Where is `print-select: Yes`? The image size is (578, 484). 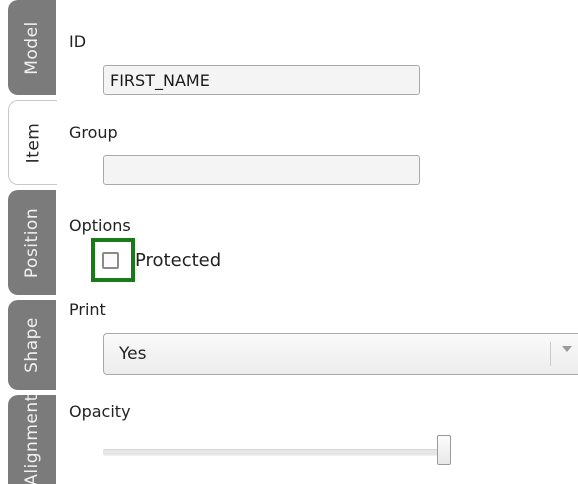 print-select: Yes is located at coordinates (340, 354).